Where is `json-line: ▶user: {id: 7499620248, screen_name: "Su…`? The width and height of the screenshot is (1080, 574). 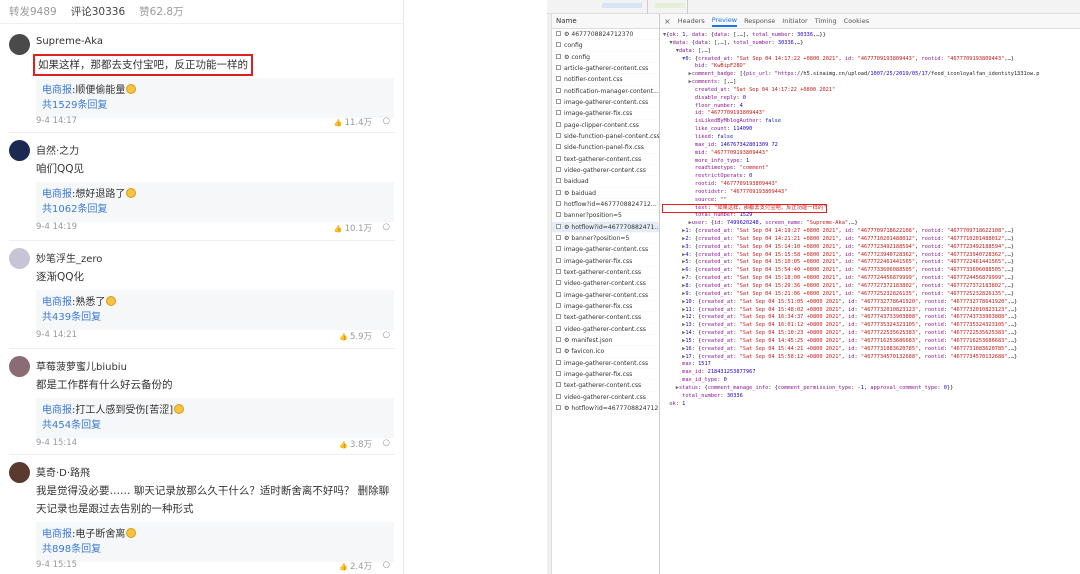 json-line: ▶user: {id: 7499620248, screen_name: "Su… is located at coordinates (871, 224).